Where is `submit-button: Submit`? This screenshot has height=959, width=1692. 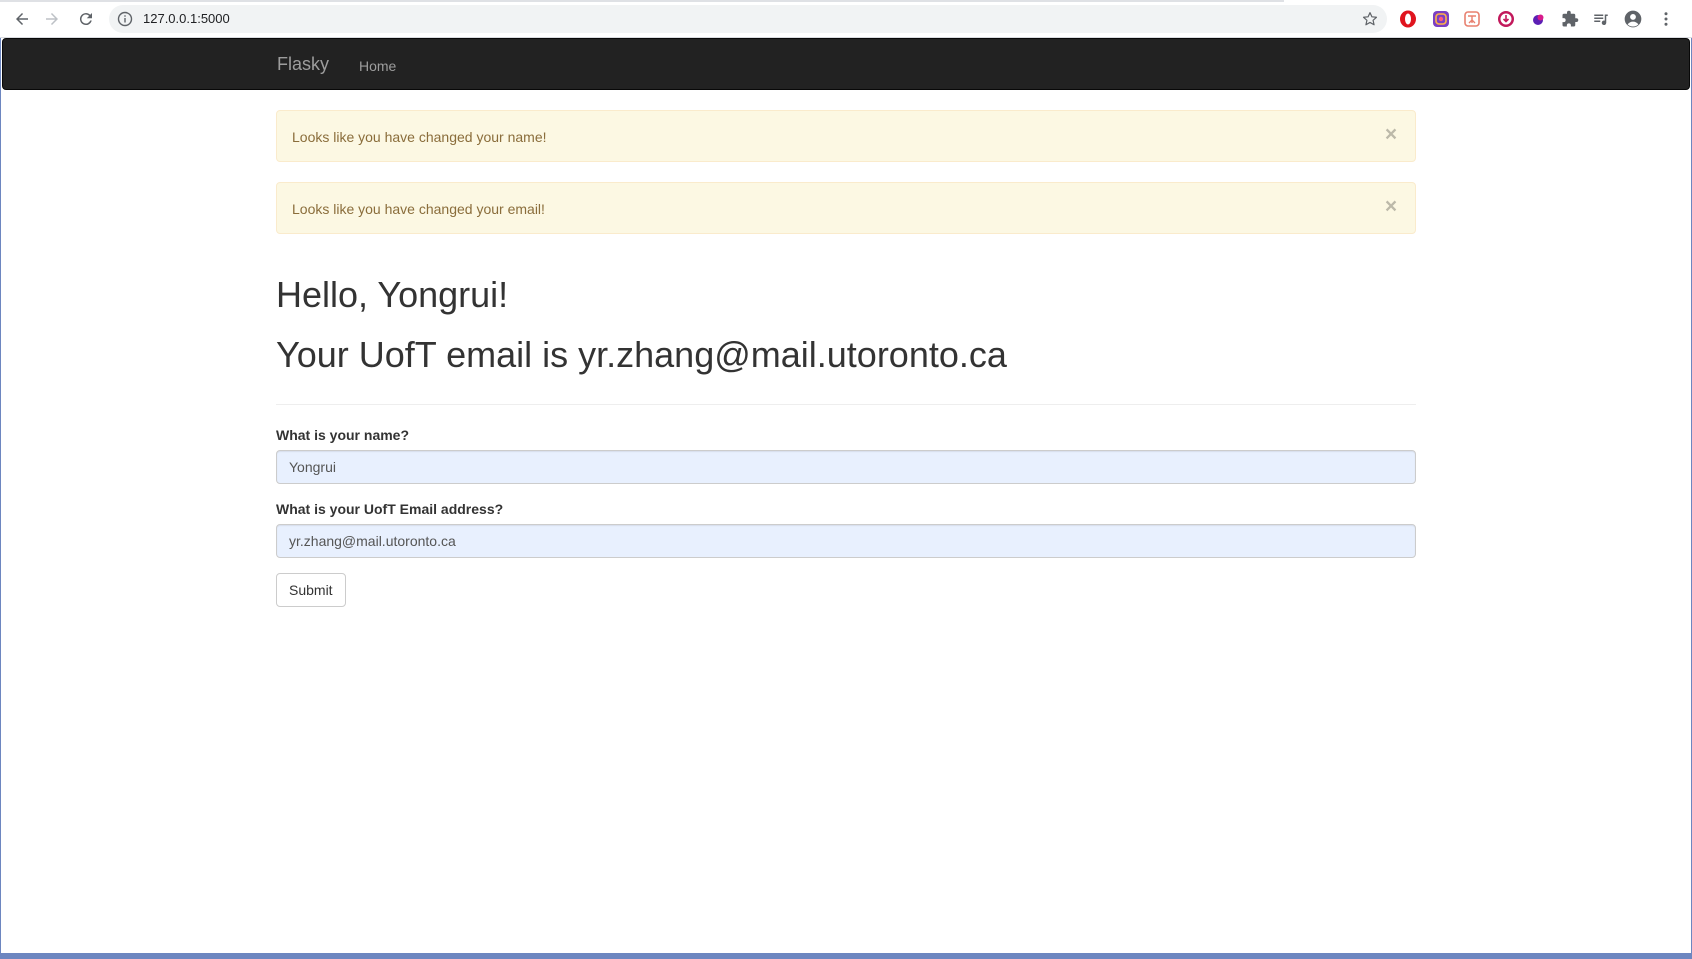
submit-button: Submit is located at coordinates (311, 590).